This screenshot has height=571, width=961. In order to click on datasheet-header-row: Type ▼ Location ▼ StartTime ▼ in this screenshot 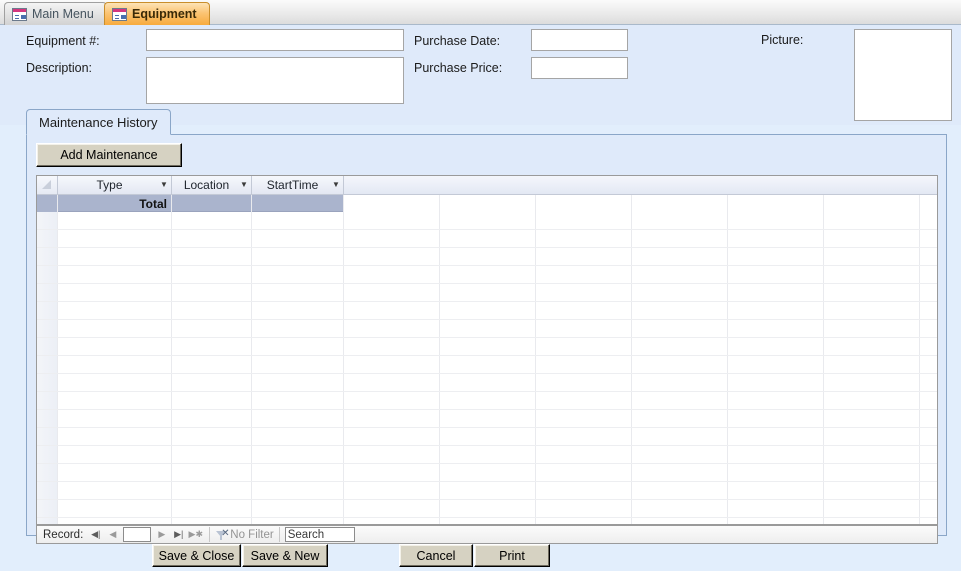, I will do `click(487, 185)`.